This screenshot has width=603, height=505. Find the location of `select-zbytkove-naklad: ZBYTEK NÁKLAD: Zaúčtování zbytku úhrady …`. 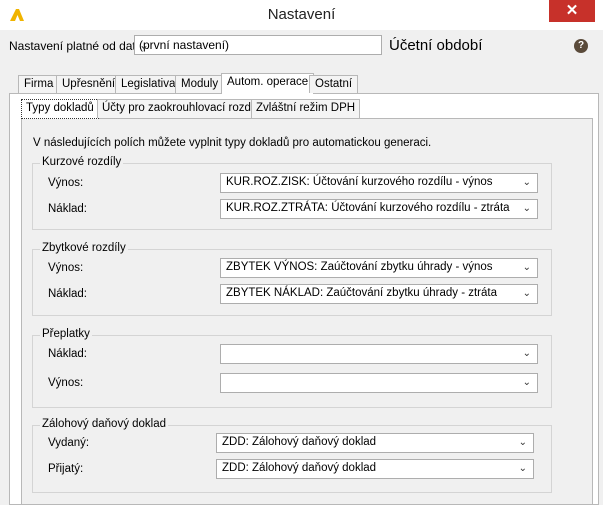

select-zbytkove-naklad: ZBYTEK NÁKLAD: Zaúčtování zbytku úhrady … is located at coordinates (379, 294).